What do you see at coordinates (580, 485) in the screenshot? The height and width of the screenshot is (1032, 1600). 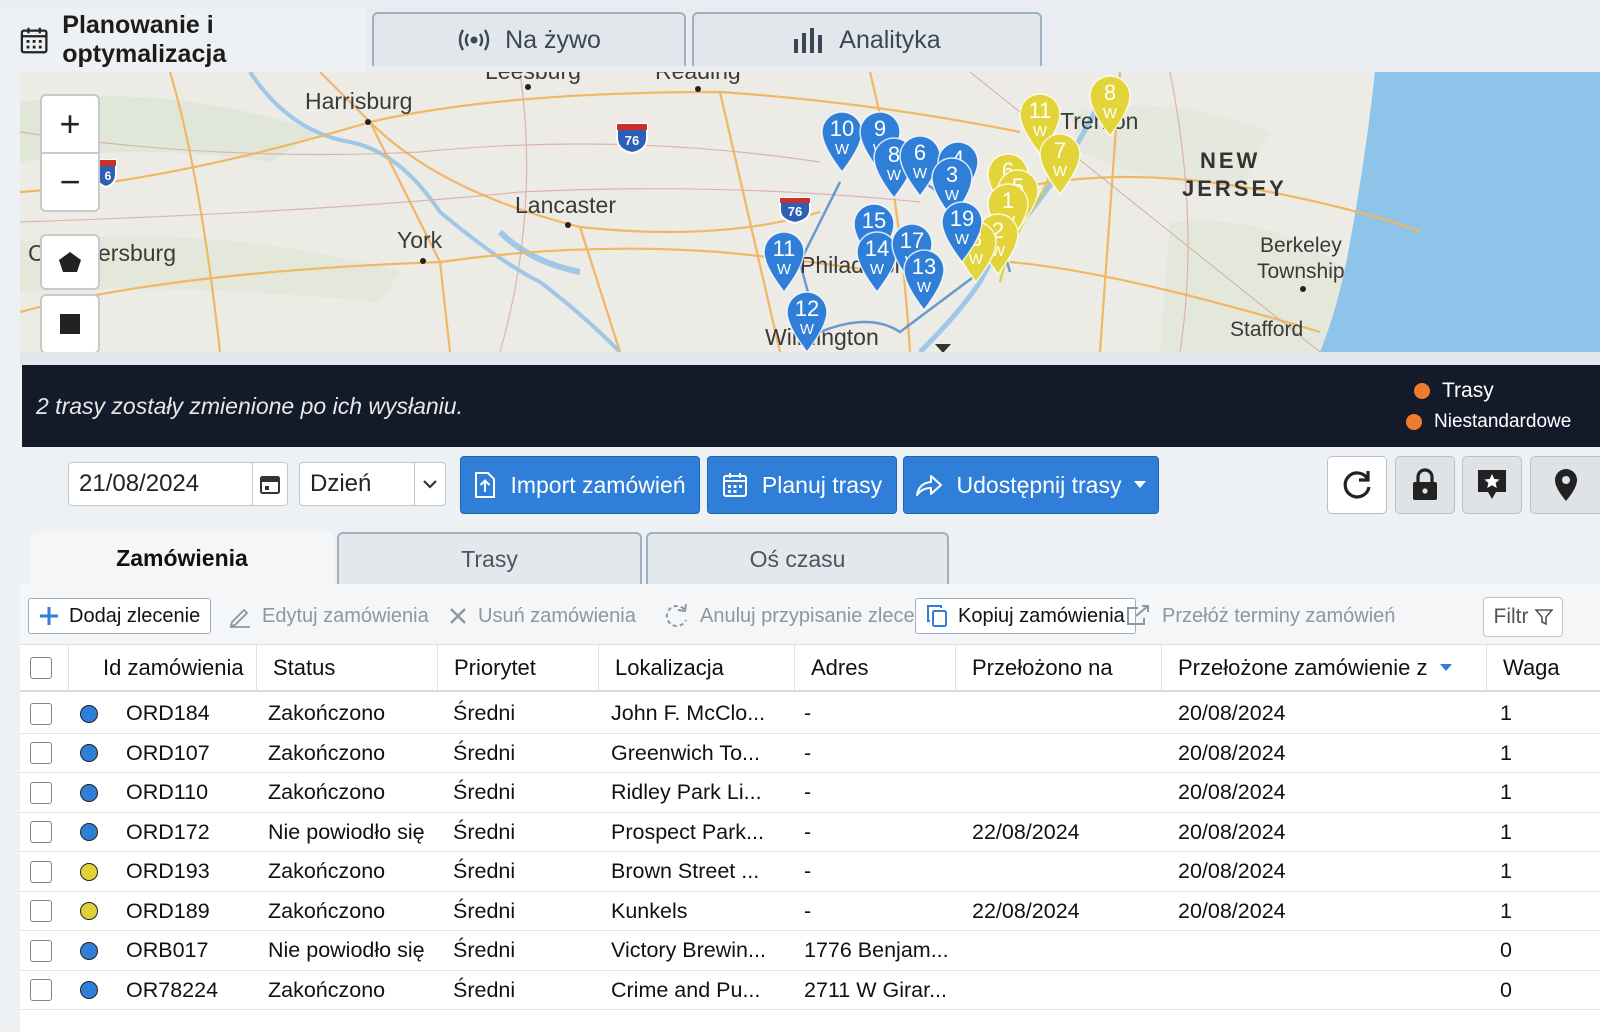 I see `import-orders-button: Import zamówień` at bounding box center [580, 485].